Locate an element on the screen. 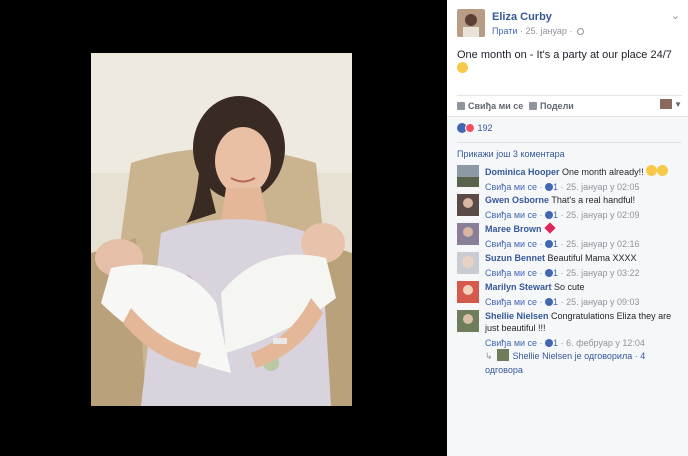  reactions-count: 192 is located at coordinates (485, 128).